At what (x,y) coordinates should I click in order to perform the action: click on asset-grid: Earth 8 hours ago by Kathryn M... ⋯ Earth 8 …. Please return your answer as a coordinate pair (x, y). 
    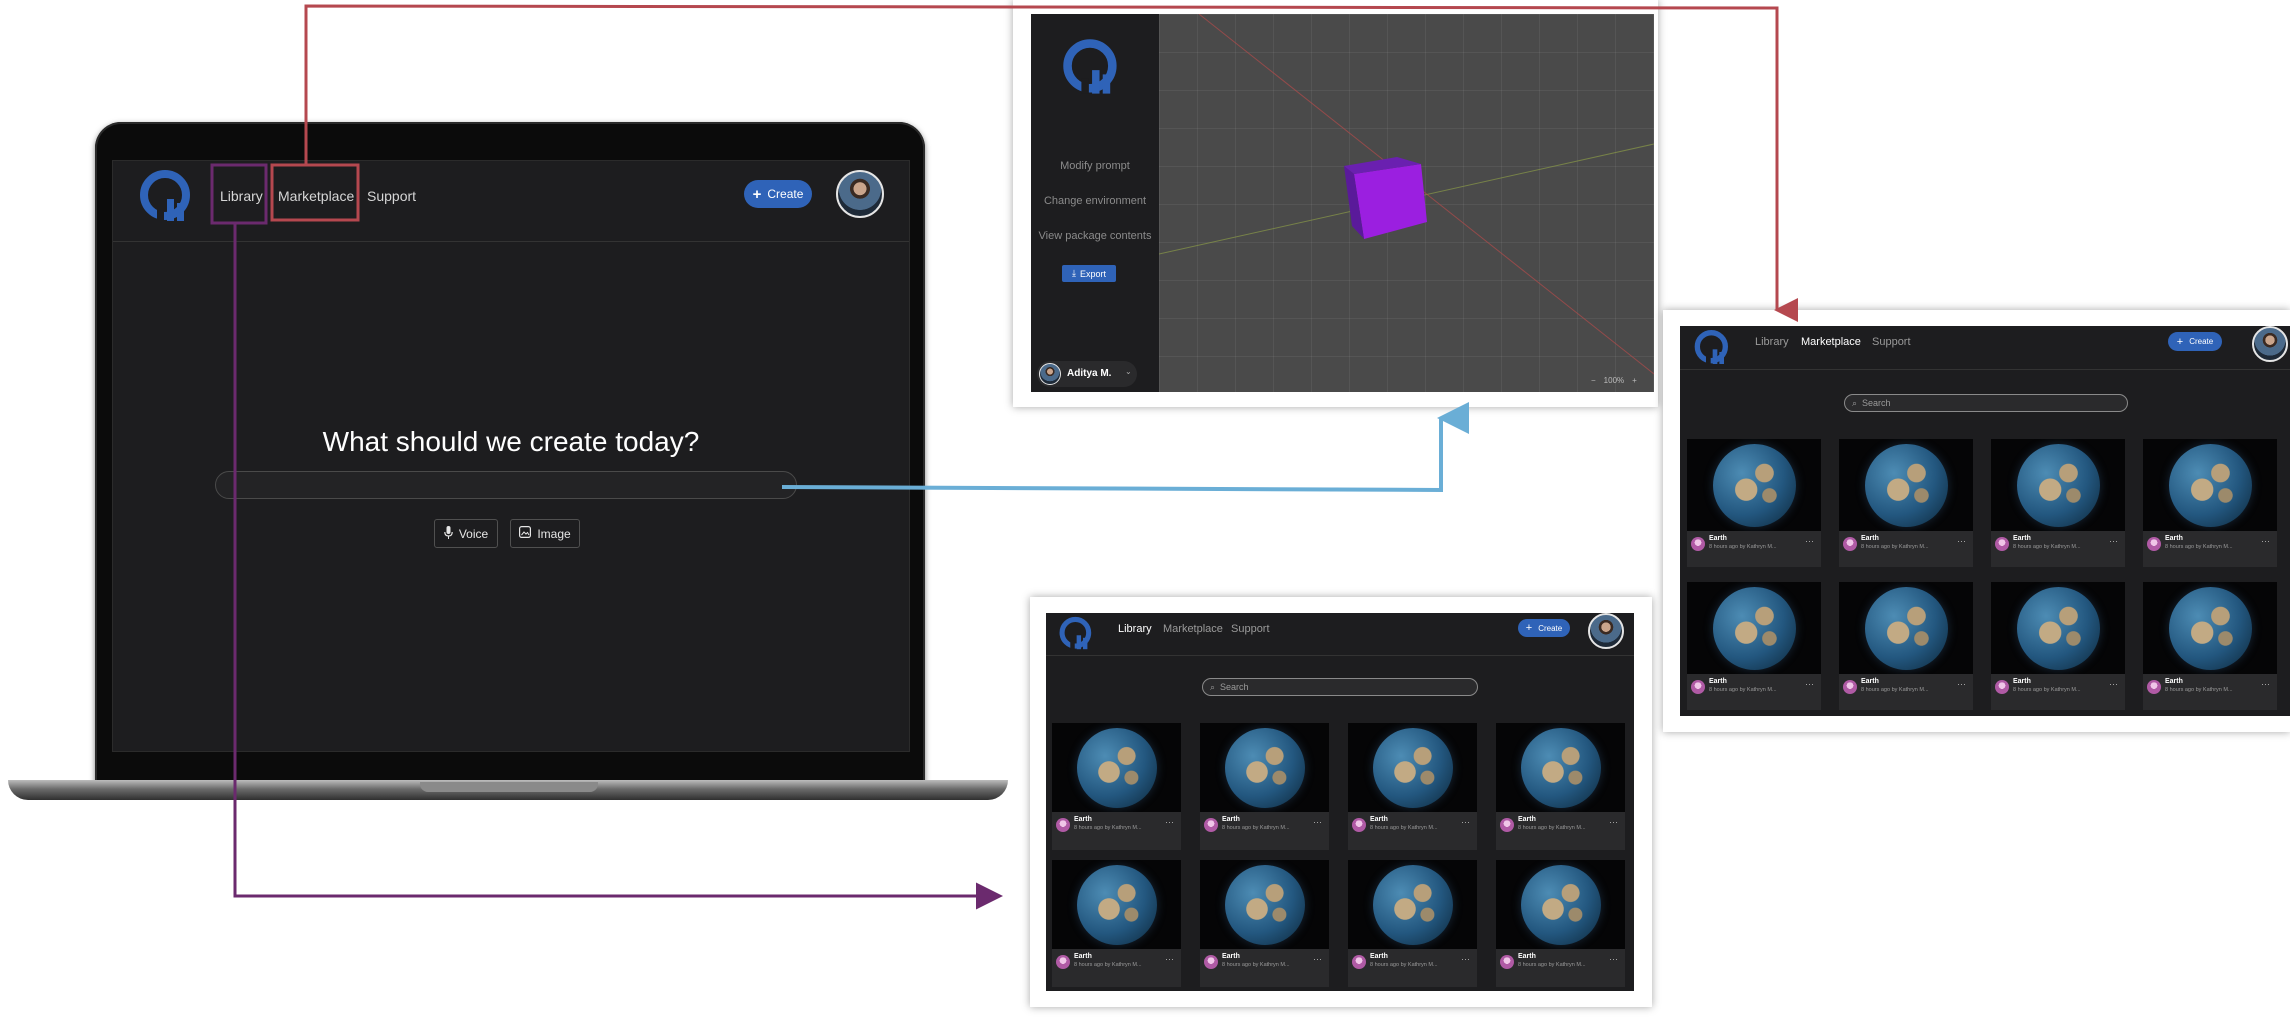
    Looking at the image, I should click on (1340, 802).